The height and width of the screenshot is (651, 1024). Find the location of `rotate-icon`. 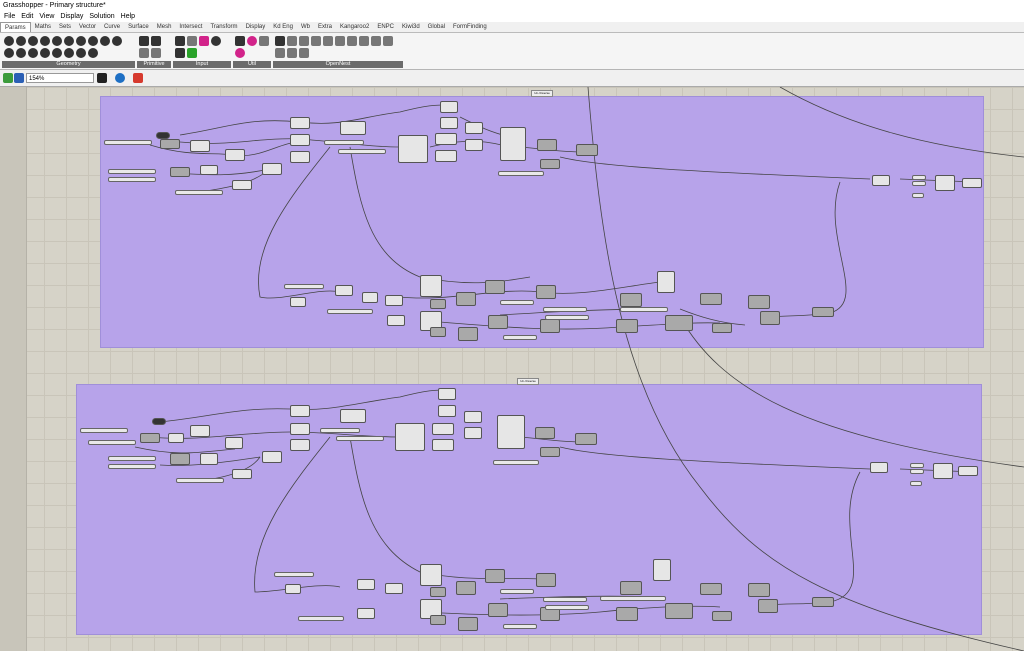

rotate-icon is located at coordinates (364, 41).